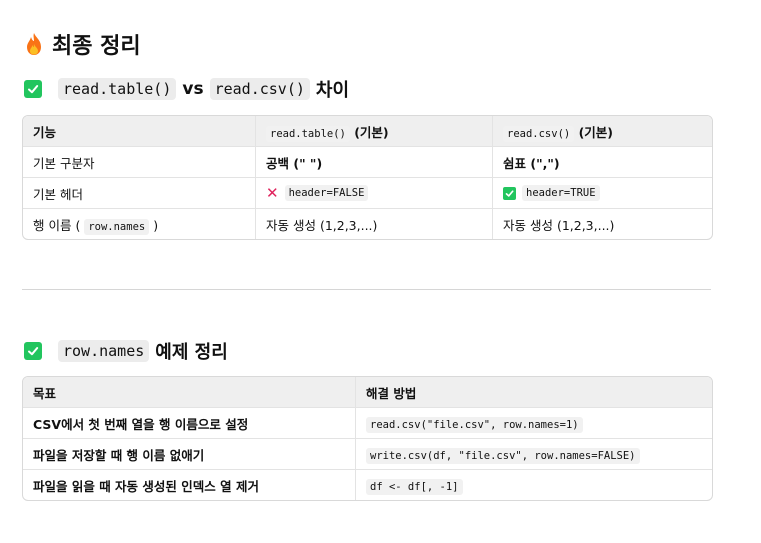 This screenshot has height=543, width=761. I want to click on solution-cell: read.csv("file.csv", row.names=1), so click(534, 423).